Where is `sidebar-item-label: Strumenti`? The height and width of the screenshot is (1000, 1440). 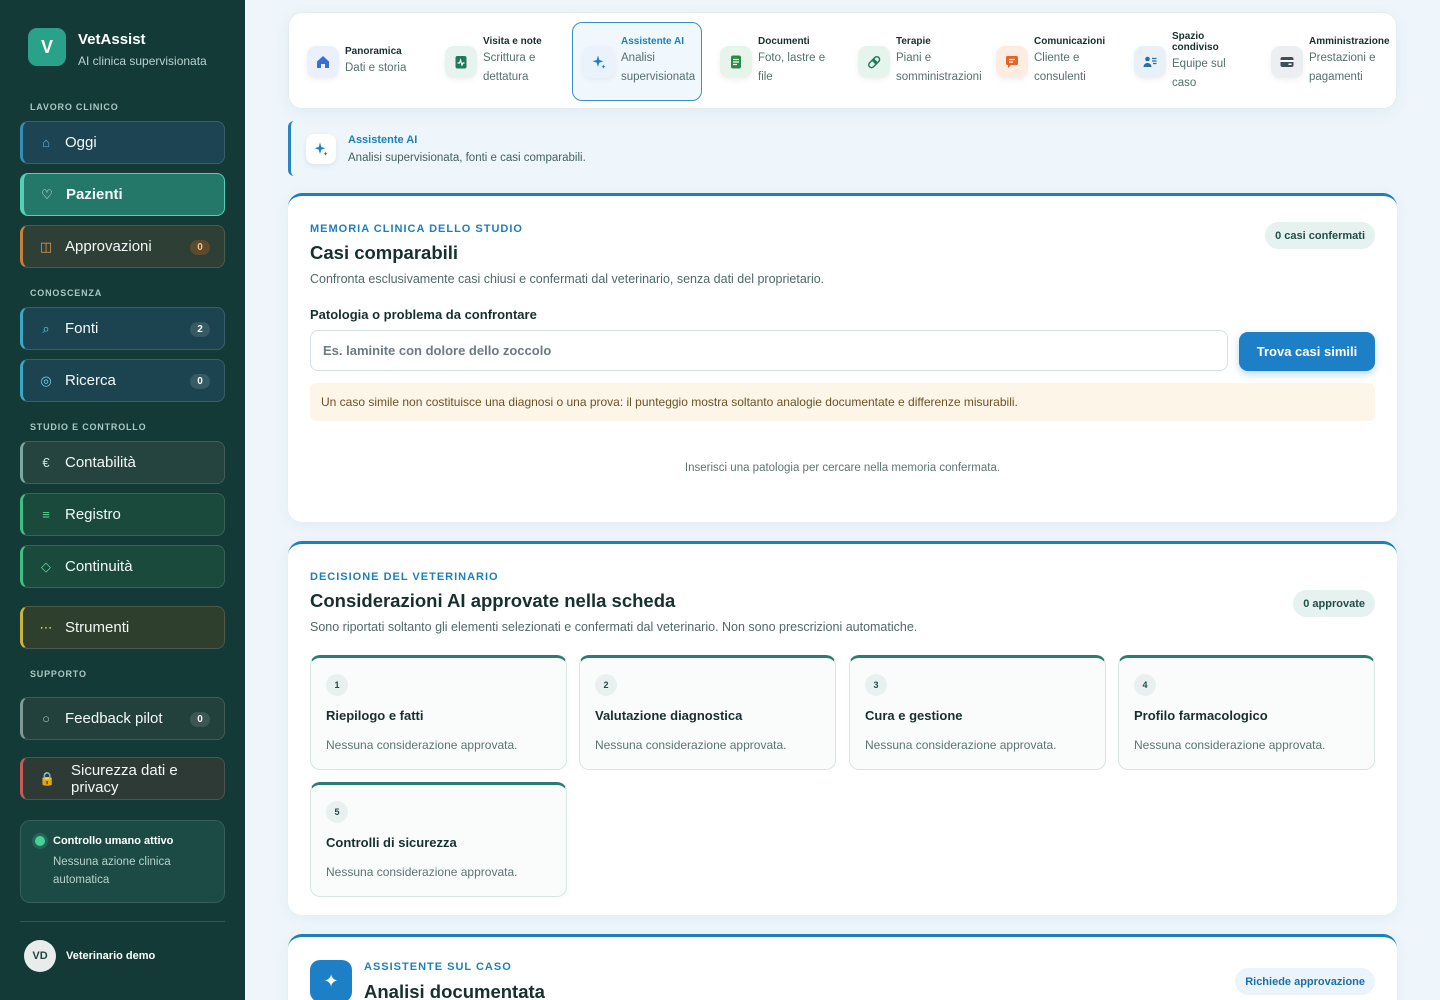
sidebar-item-label: Strumenti is located at coordinates (97, 627).